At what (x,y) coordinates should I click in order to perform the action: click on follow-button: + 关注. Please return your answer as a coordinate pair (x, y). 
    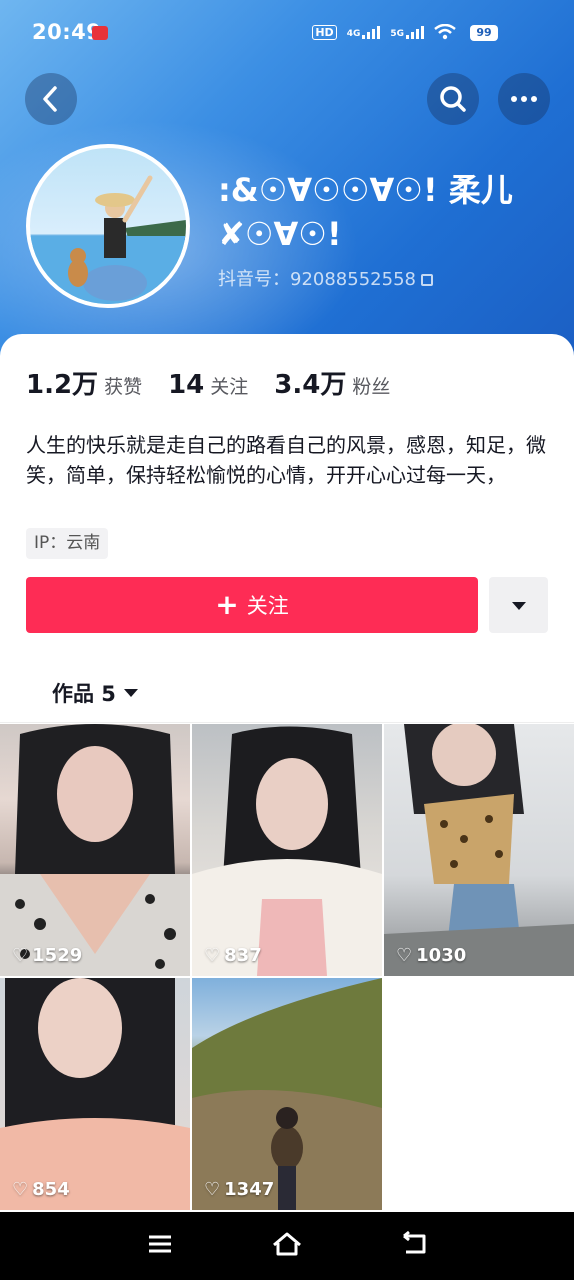
    Looking at the image, I should click on (252, 605).